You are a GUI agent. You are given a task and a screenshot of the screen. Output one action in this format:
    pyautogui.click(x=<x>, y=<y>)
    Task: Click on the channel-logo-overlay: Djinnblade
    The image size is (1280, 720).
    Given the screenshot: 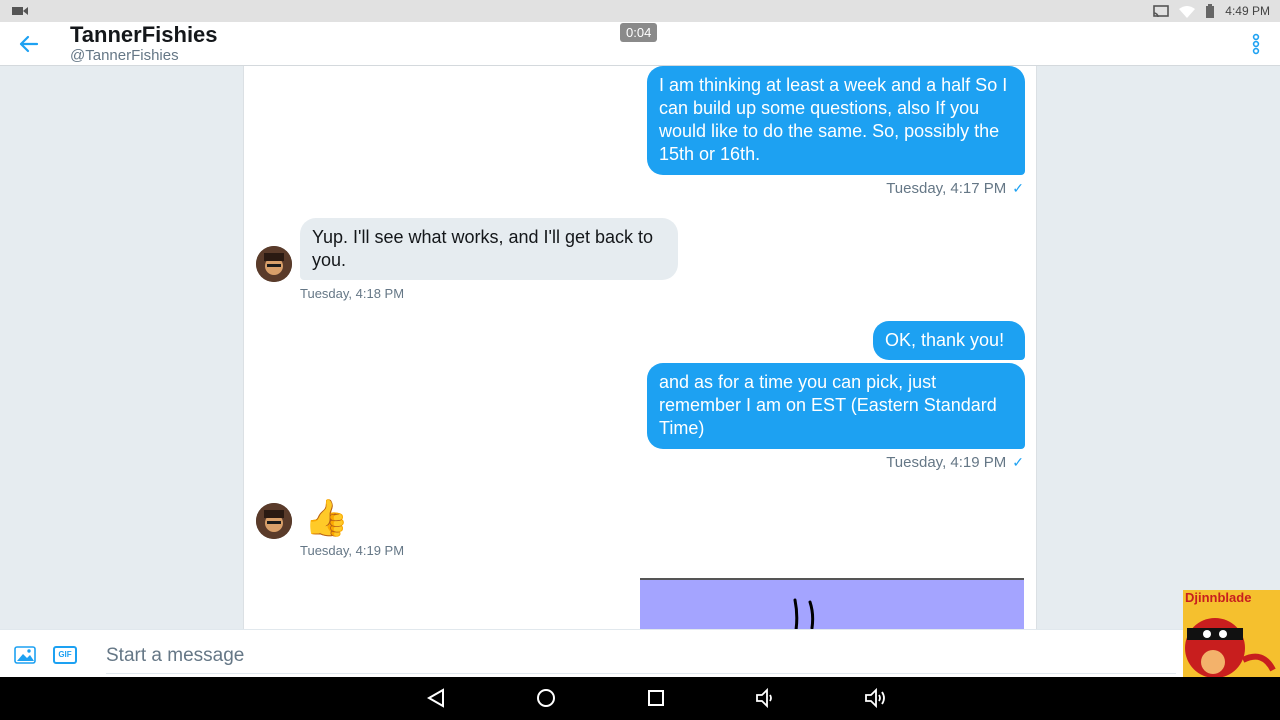 What is the action you would take?
    pyautogui.click(x=1231, y=633)
    